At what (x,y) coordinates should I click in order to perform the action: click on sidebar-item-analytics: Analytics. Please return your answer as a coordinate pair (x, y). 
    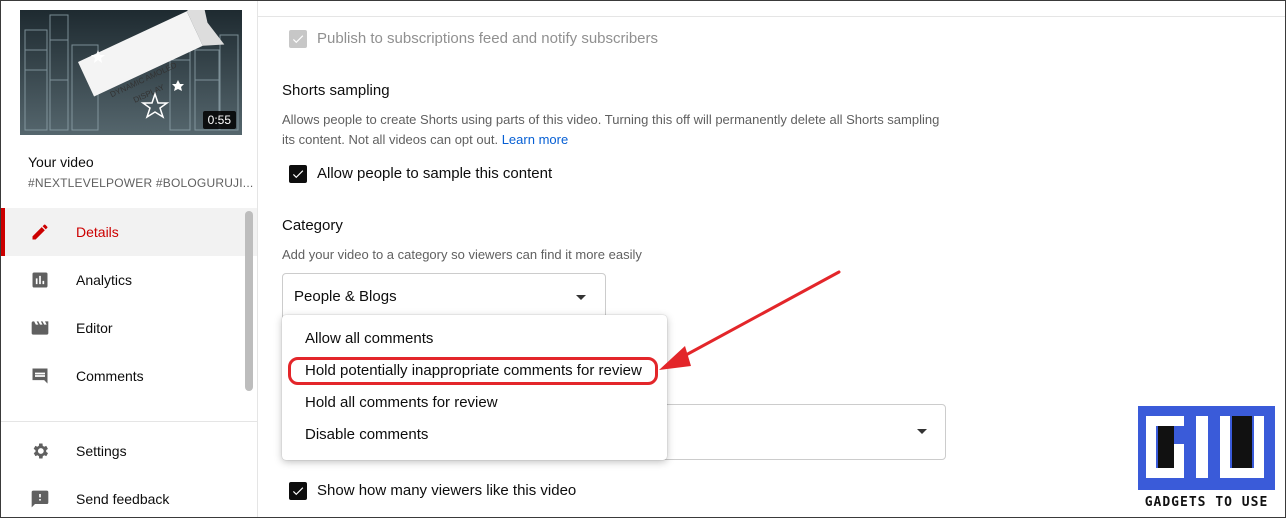
    Looking at the image, I should click on (129, 280).